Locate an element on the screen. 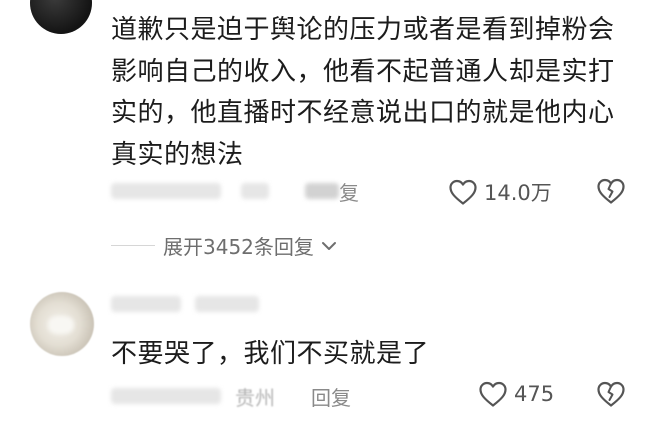  chevron-down-icon is located at coordinates (328, 245).